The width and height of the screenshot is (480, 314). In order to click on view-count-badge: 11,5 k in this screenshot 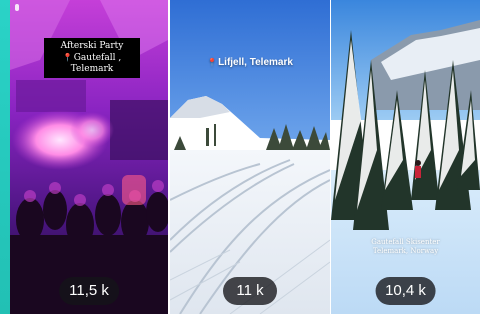, I will do `click(89, 291)`.